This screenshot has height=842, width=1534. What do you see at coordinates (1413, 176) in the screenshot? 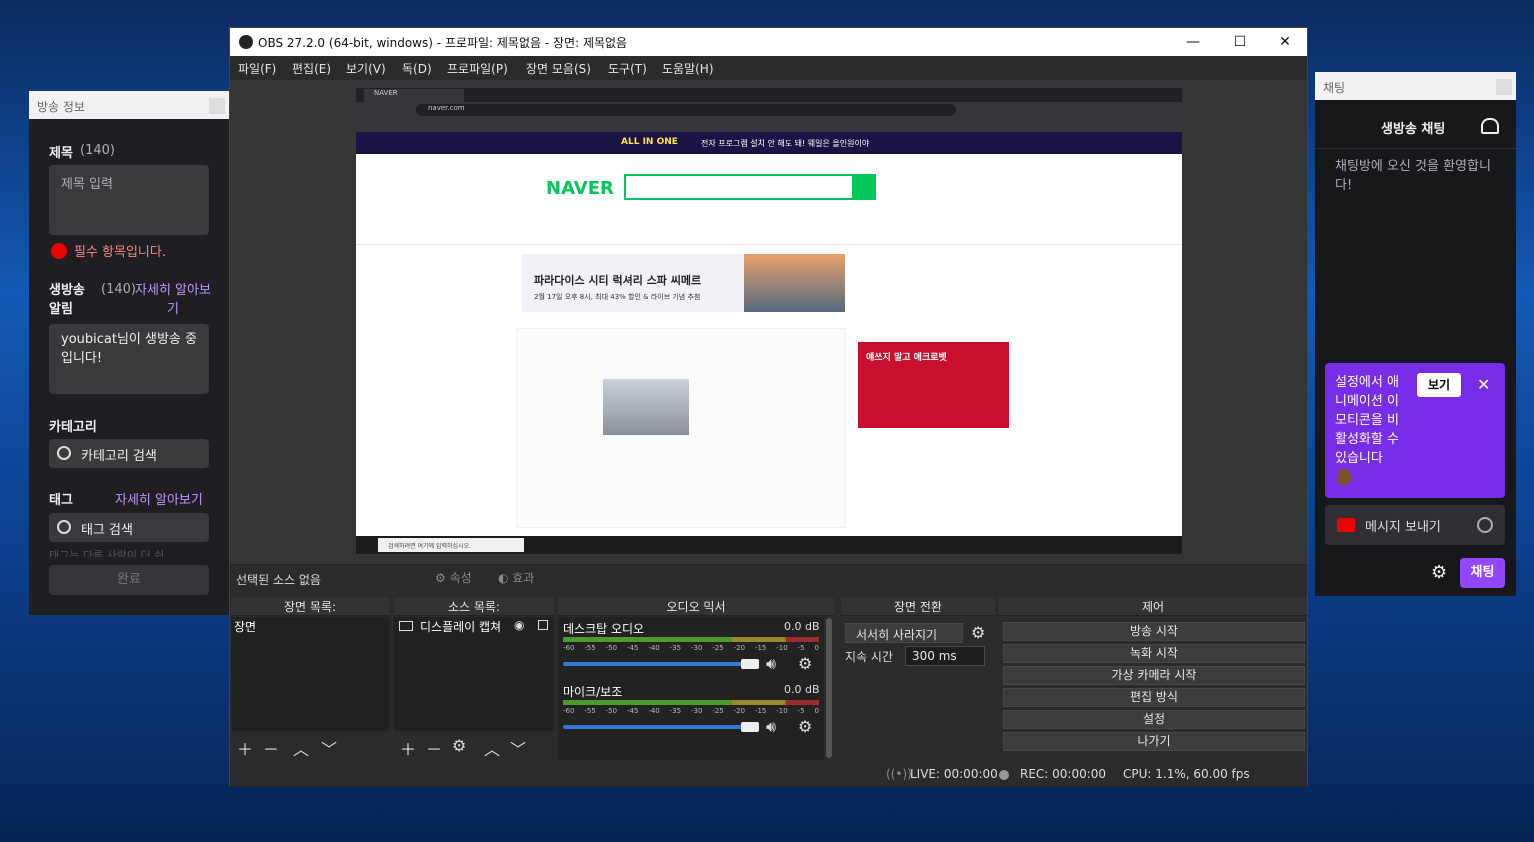
I see `chat-welcome: 채팅방에 오신 것을 환영합니다!` at bounding box center [1413, 176].